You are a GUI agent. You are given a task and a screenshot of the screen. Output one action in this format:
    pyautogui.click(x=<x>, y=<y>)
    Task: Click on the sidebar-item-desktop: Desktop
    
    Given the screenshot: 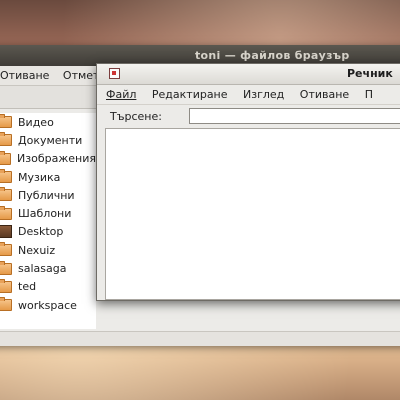 What is the action you would take?
    pyautogui.click(x=48, y=232)
    